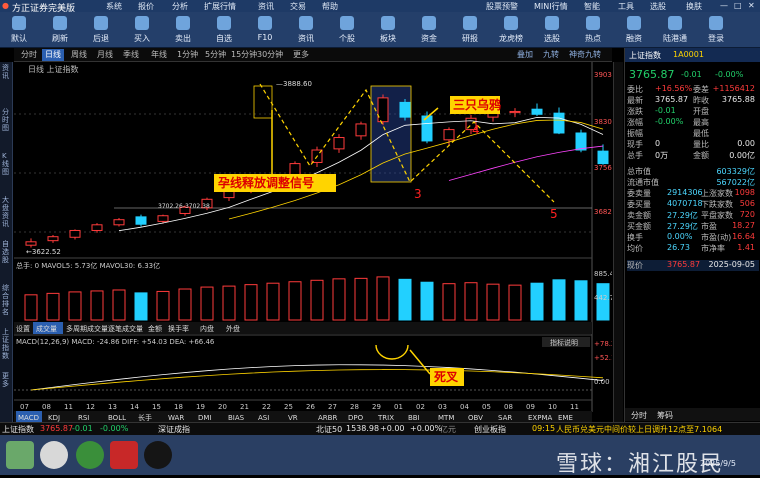  Describe the element at coordinates (19, 30) in the screenshot. I see `toolbar-button-0: 默认` at that location.